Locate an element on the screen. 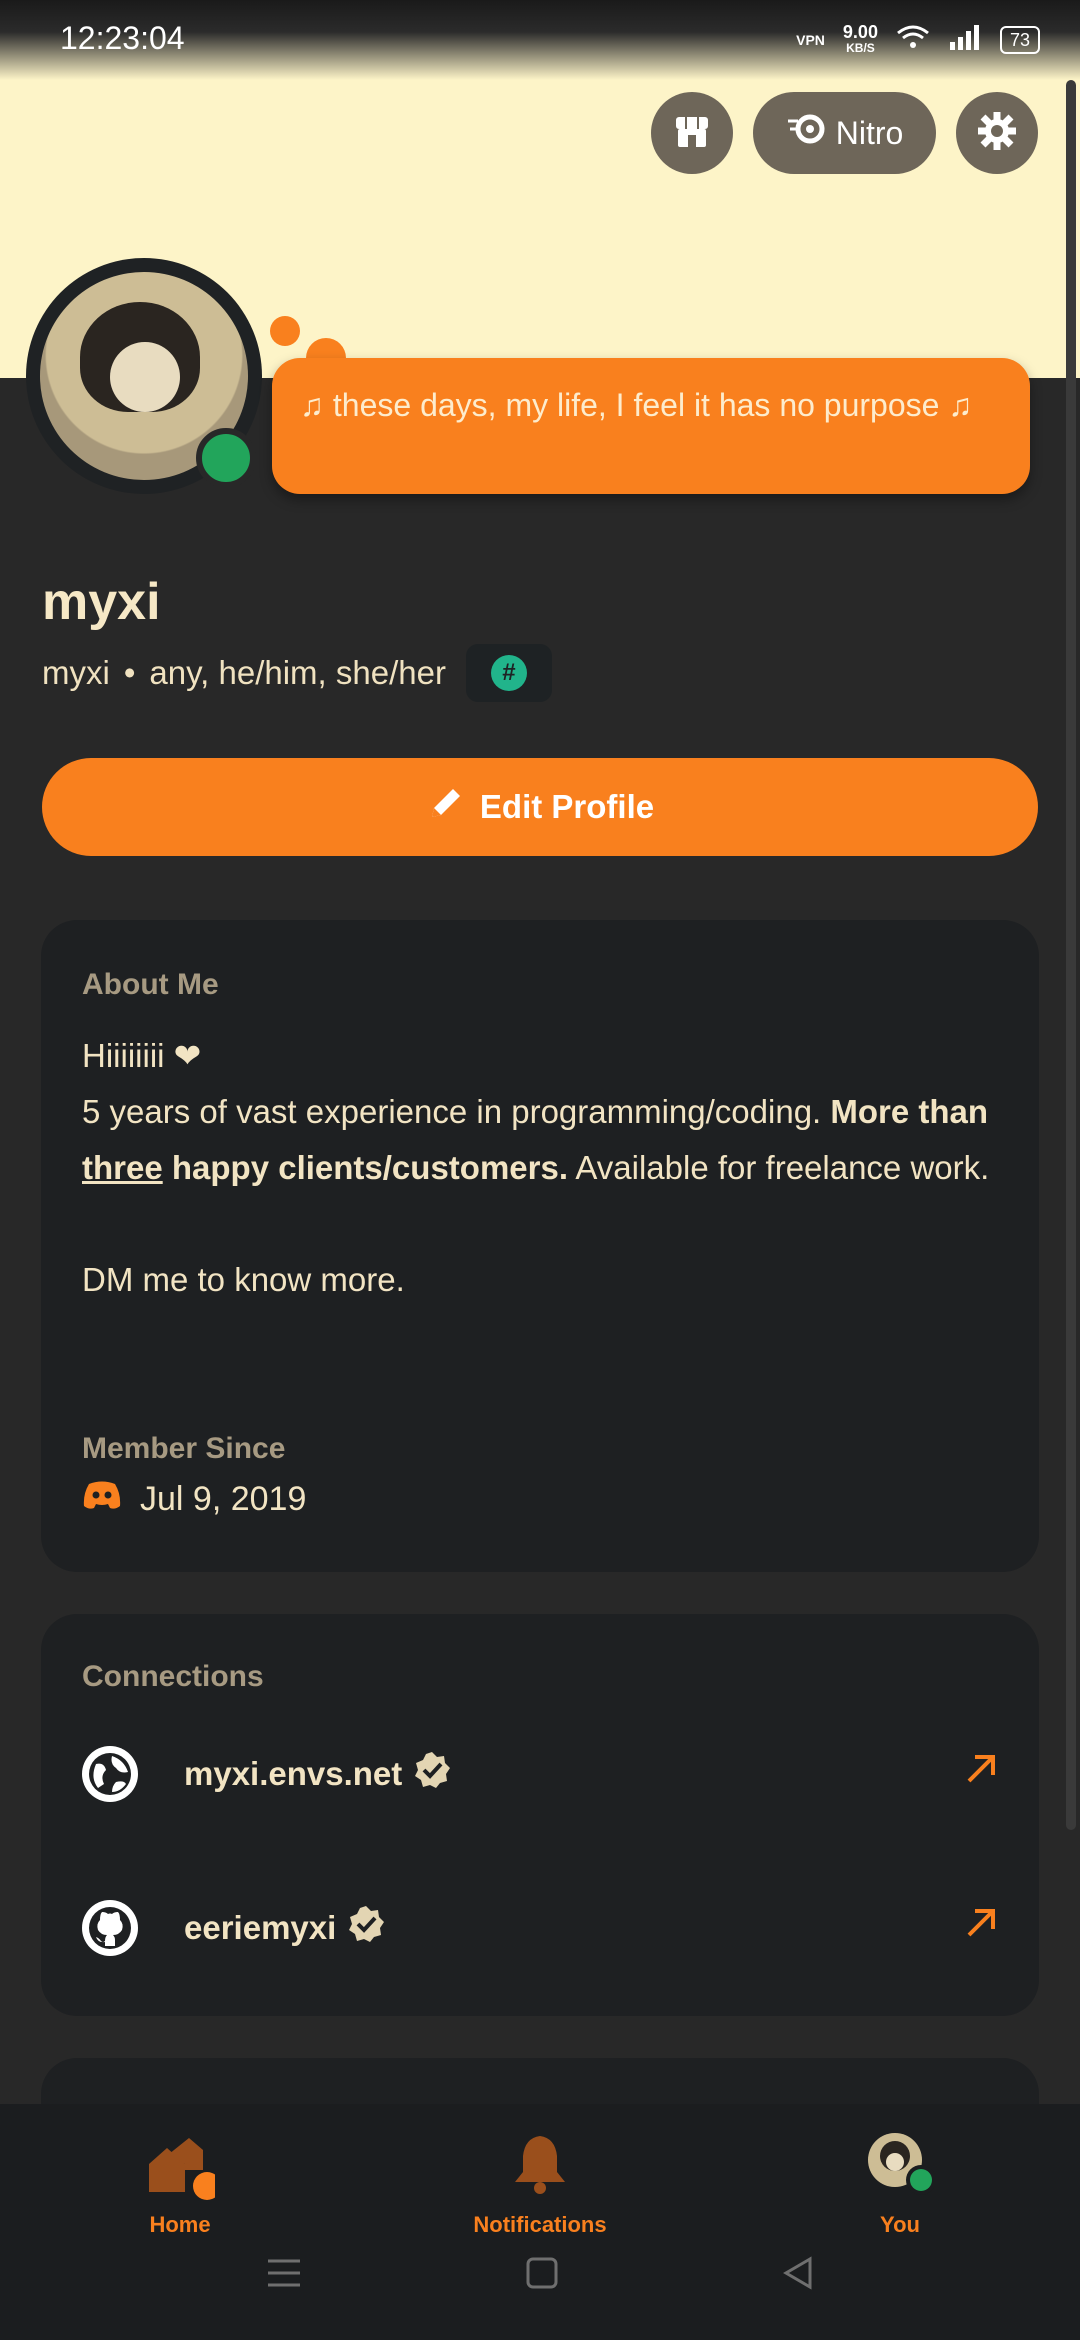  profile-subline: myxi • any, he/him, she/her # is located at coordinates (297, 673).